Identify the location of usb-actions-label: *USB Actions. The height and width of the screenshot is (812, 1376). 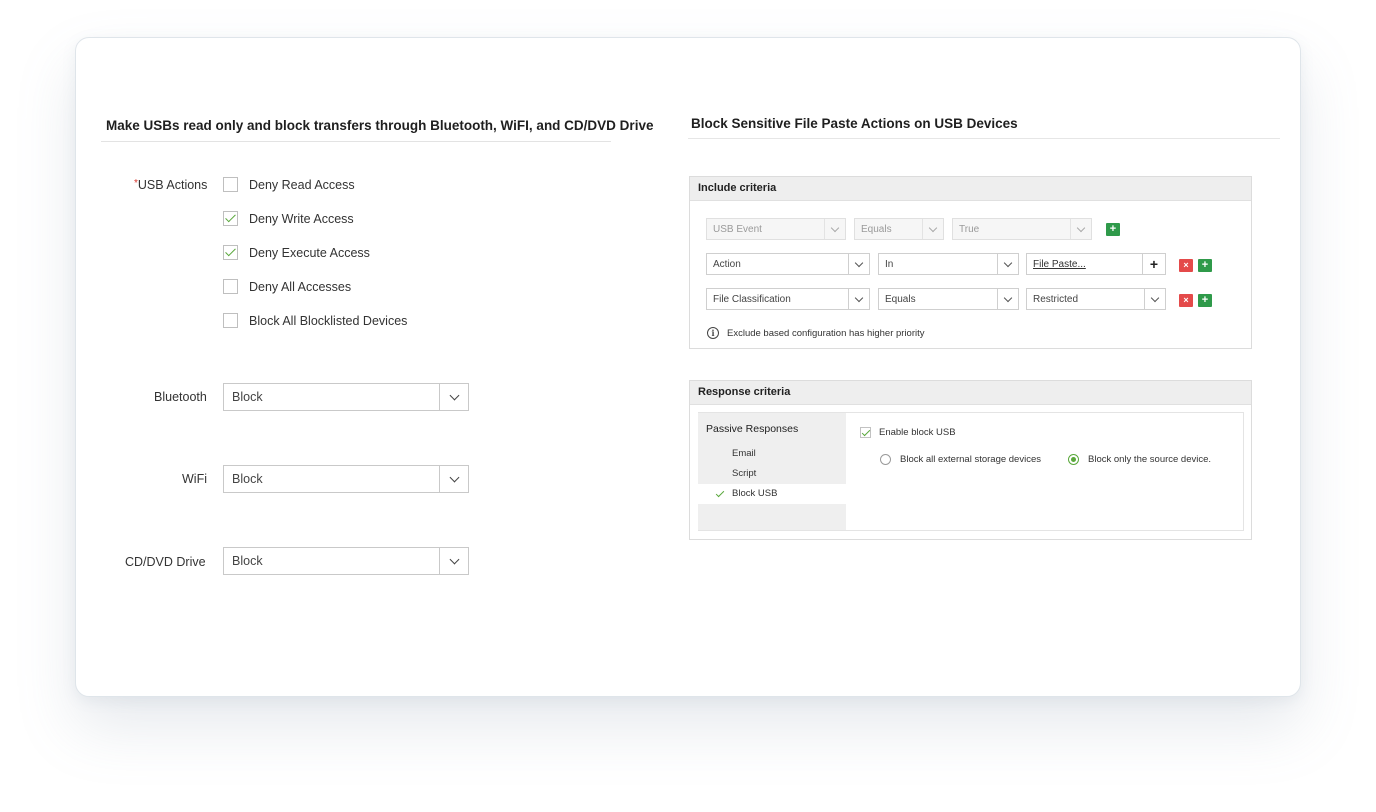
(170, 185).